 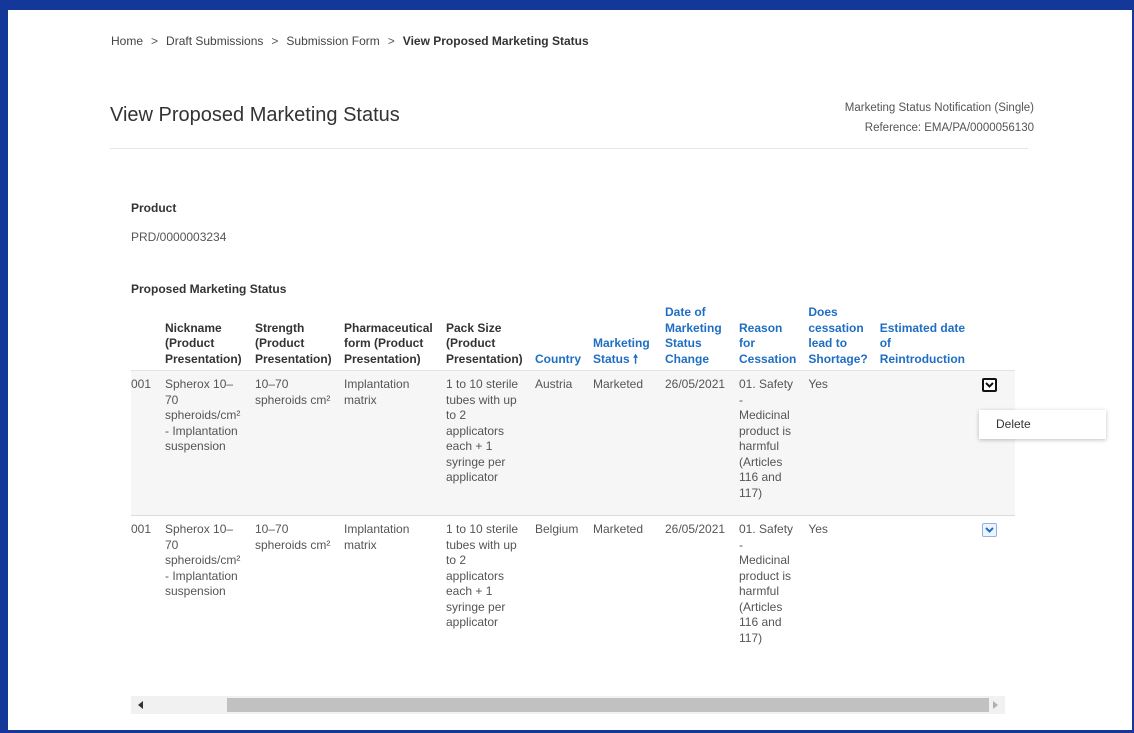 I want to click on arrow-left-icon, so click(x=140, y=705).